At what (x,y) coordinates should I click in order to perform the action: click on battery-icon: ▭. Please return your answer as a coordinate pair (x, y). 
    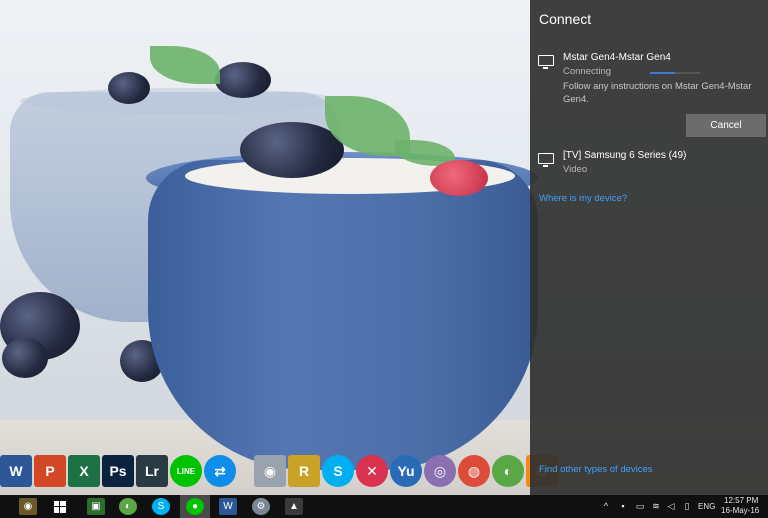
    Looking at the image, I should click on (640, 506).